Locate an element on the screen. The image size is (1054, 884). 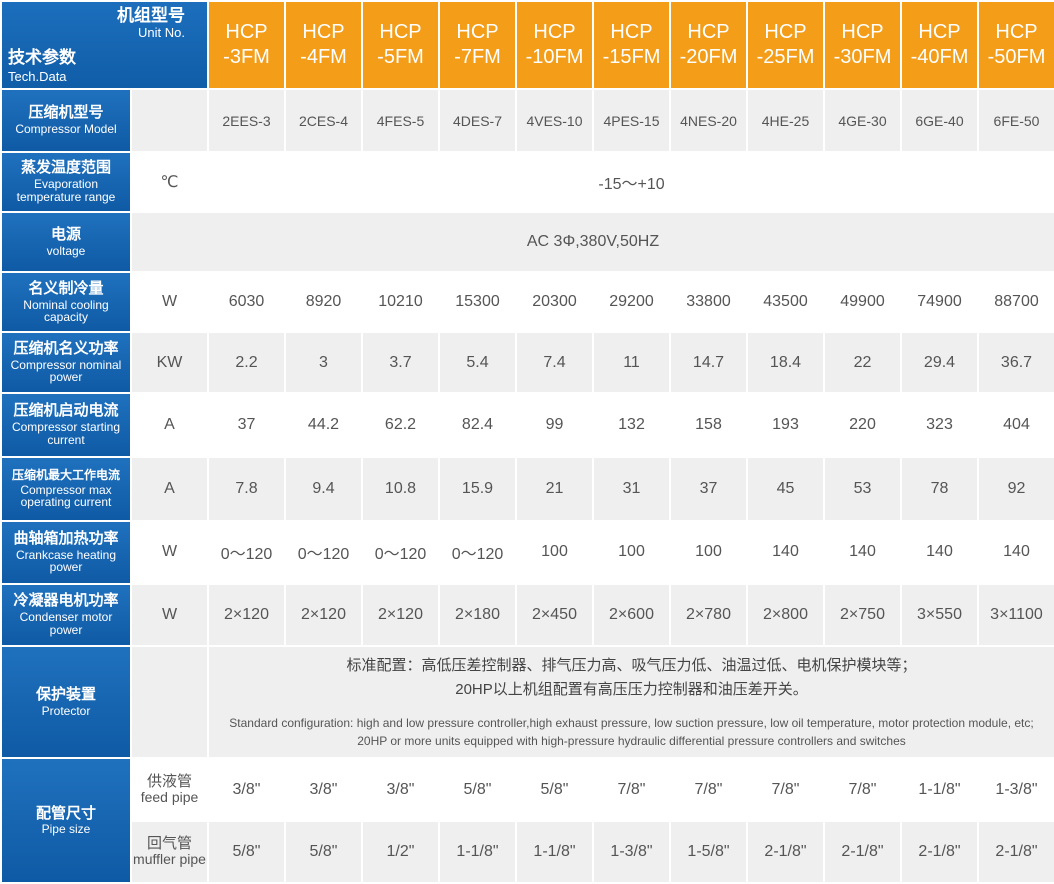
model-header: HCP -4FM is located at coordinates (323, 45).